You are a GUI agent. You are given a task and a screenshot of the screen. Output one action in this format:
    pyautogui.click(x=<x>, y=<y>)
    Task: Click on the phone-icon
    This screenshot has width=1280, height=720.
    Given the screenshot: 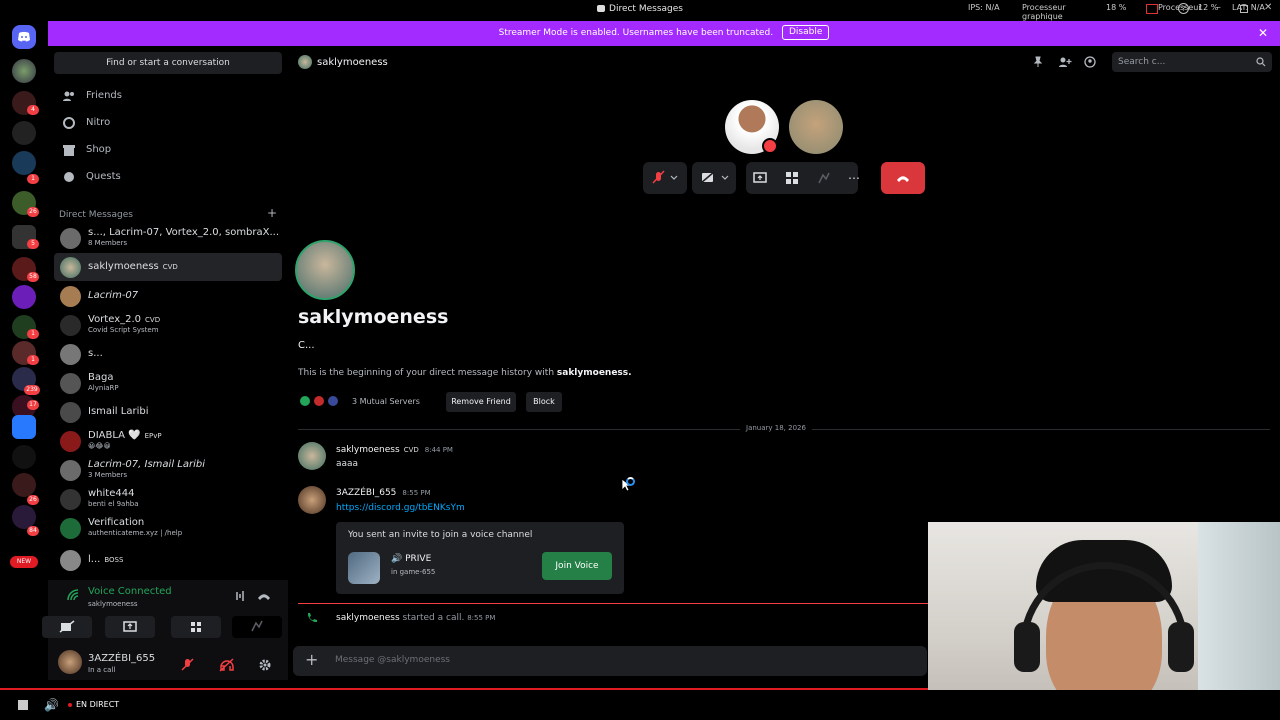 What is the action you would take?
    pyautogui.click(x=312, y=618)
    